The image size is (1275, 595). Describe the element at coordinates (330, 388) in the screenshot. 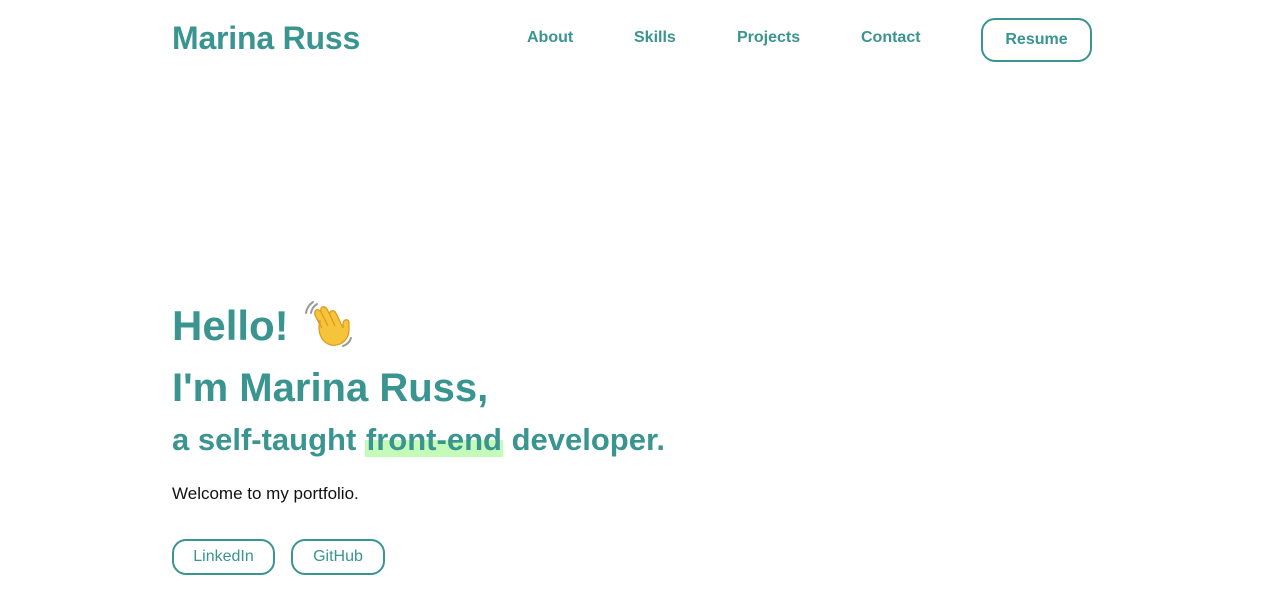

I see `intro-heading: I'm Marina Russ,` at that location.